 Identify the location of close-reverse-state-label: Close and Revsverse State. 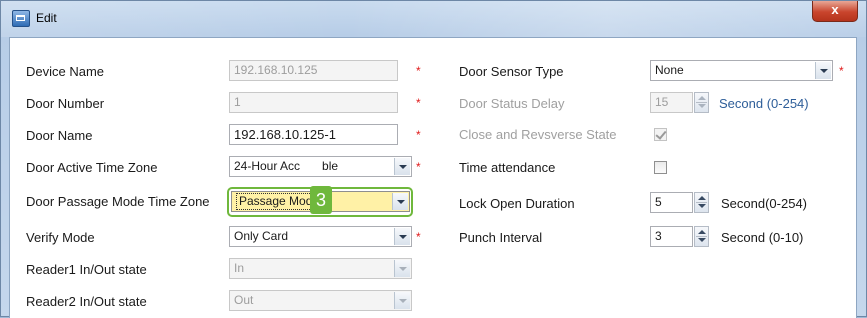
(538, 134).